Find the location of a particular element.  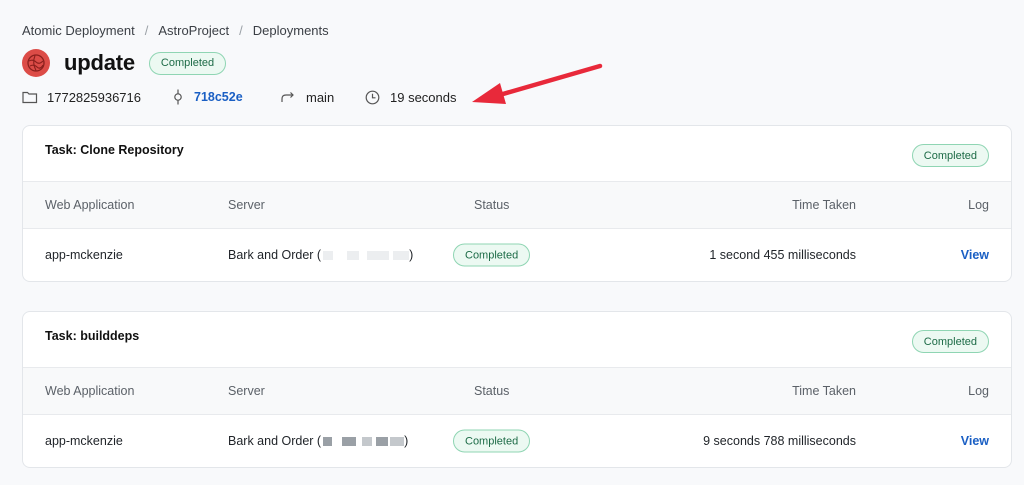

branch-name: main is located at coordinates (320, 97).